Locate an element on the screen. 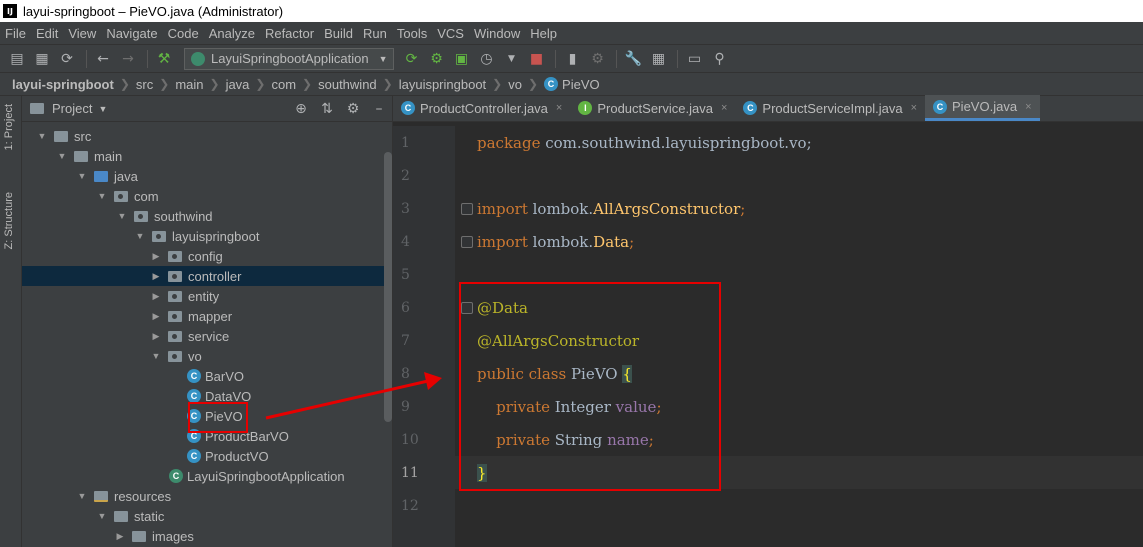 Image resolution: width=1143 pixels, height=547 pixels. tree-node-service: ▶ service is located at coordinates (207, 336).